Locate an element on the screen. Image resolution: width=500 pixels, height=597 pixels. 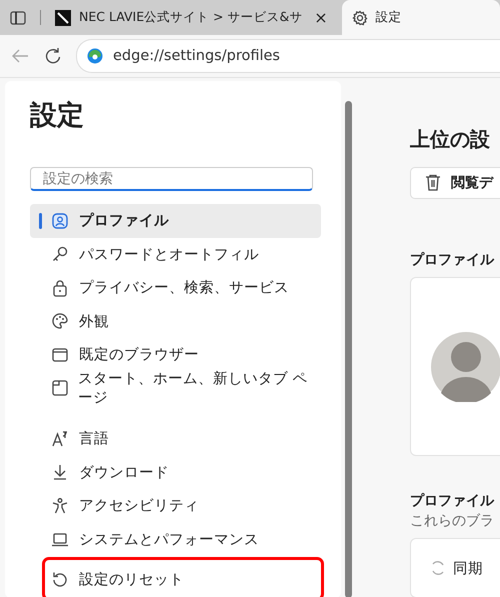
new-tab-page-icon is located at coordinates (59, 388).